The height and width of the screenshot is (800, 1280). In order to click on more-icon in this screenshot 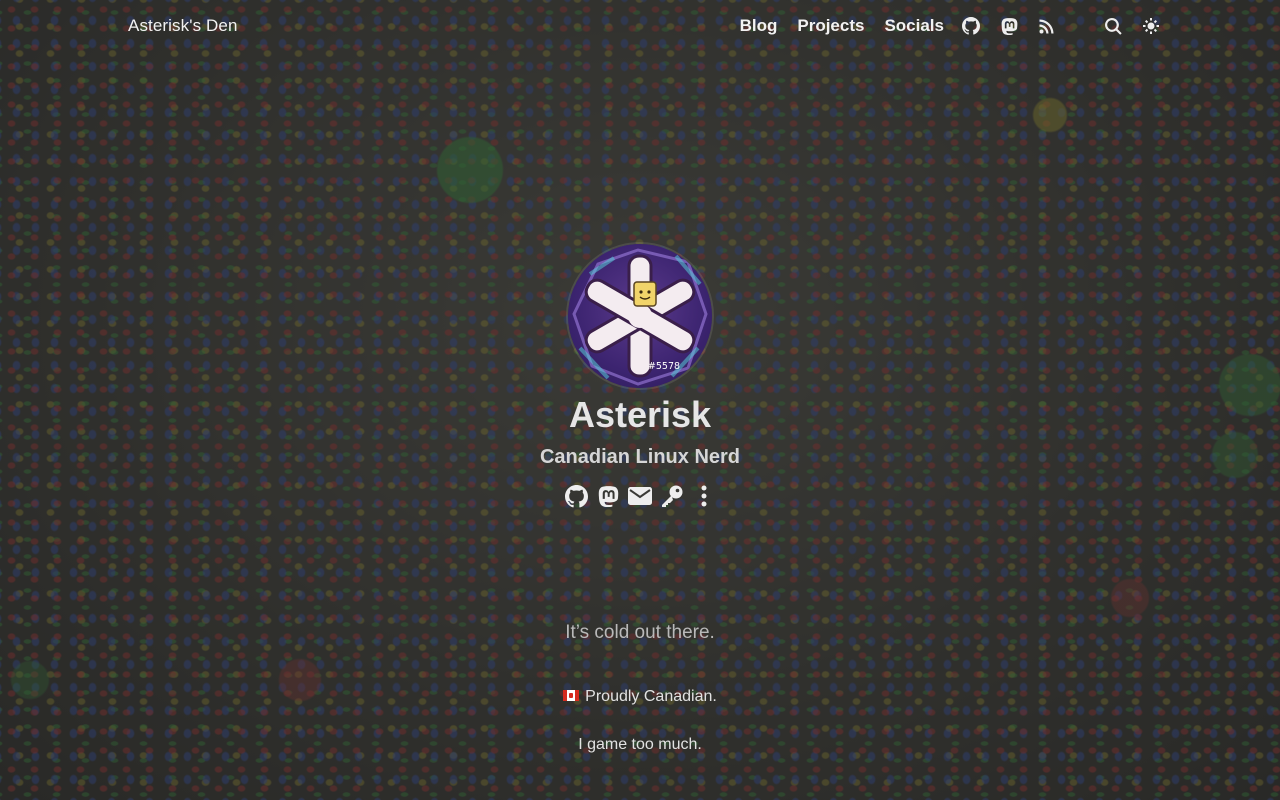, I will do `click(704, 496)`.